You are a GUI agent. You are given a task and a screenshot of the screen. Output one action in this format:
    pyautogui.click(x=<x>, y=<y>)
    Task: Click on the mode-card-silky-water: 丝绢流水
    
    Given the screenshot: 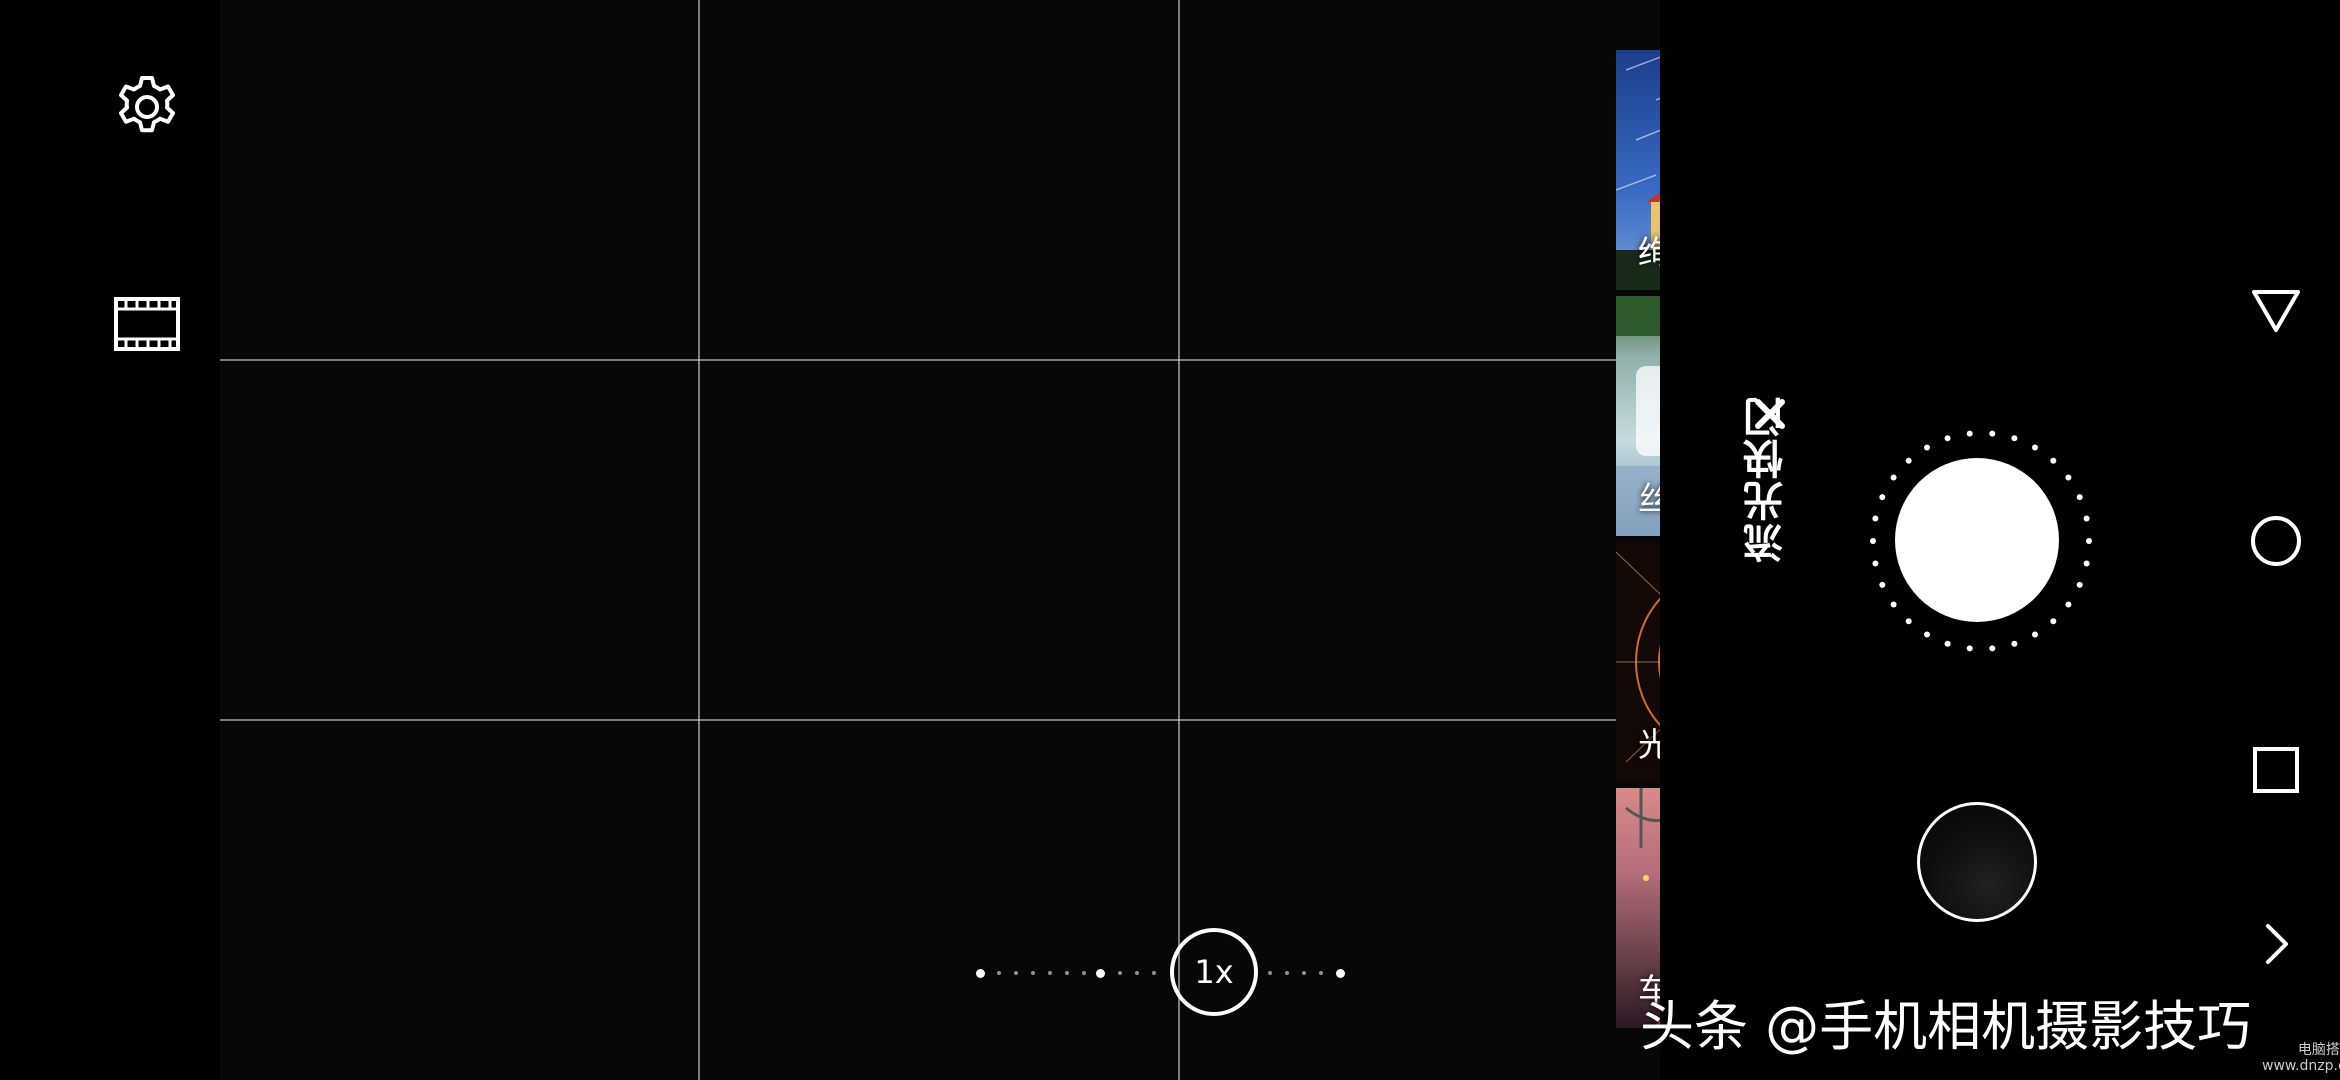 What is the action you would take?
    pyautogui.click(x=1638, y=416)
    